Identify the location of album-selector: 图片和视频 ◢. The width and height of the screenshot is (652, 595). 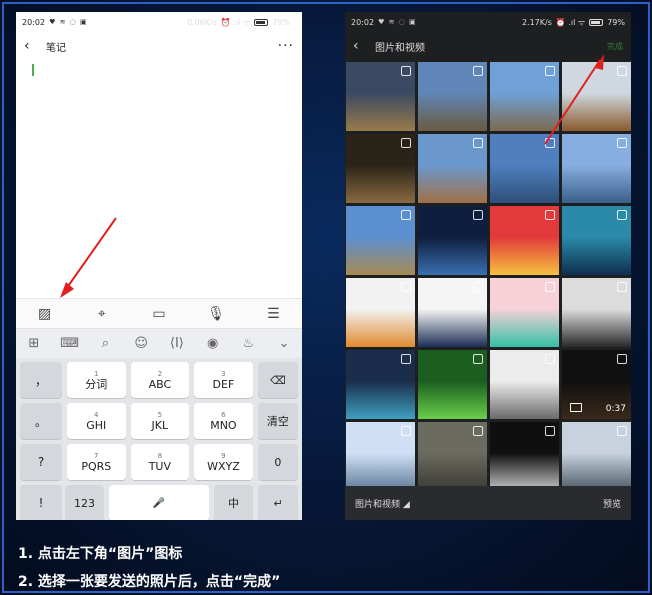
(382, 503).